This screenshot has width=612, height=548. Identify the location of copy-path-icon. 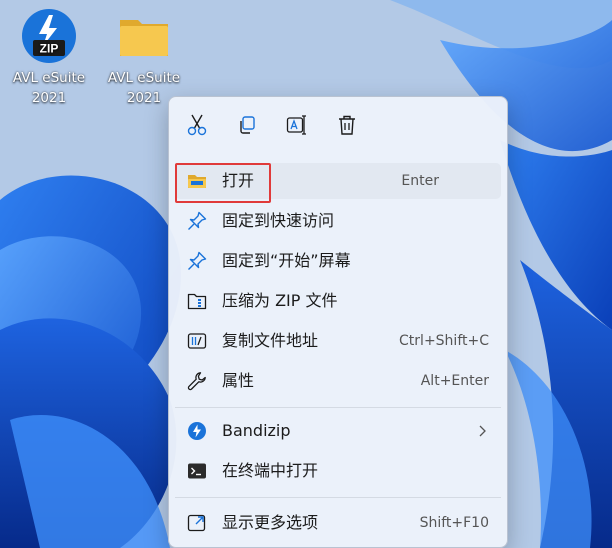
(197, 341).